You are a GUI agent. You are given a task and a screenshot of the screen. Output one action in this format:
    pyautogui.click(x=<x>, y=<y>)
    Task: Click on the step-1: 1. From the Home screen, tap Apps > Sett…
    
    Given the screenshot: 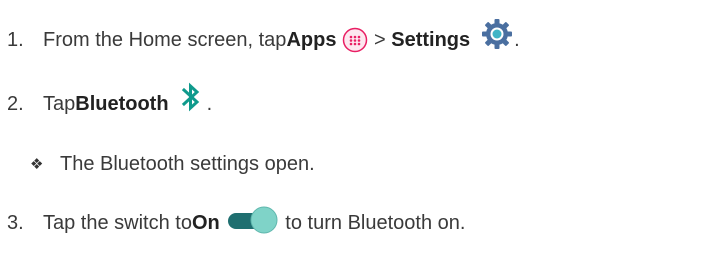 What is the action you would take?
    pyautogui.click(x=260, y=40)
    